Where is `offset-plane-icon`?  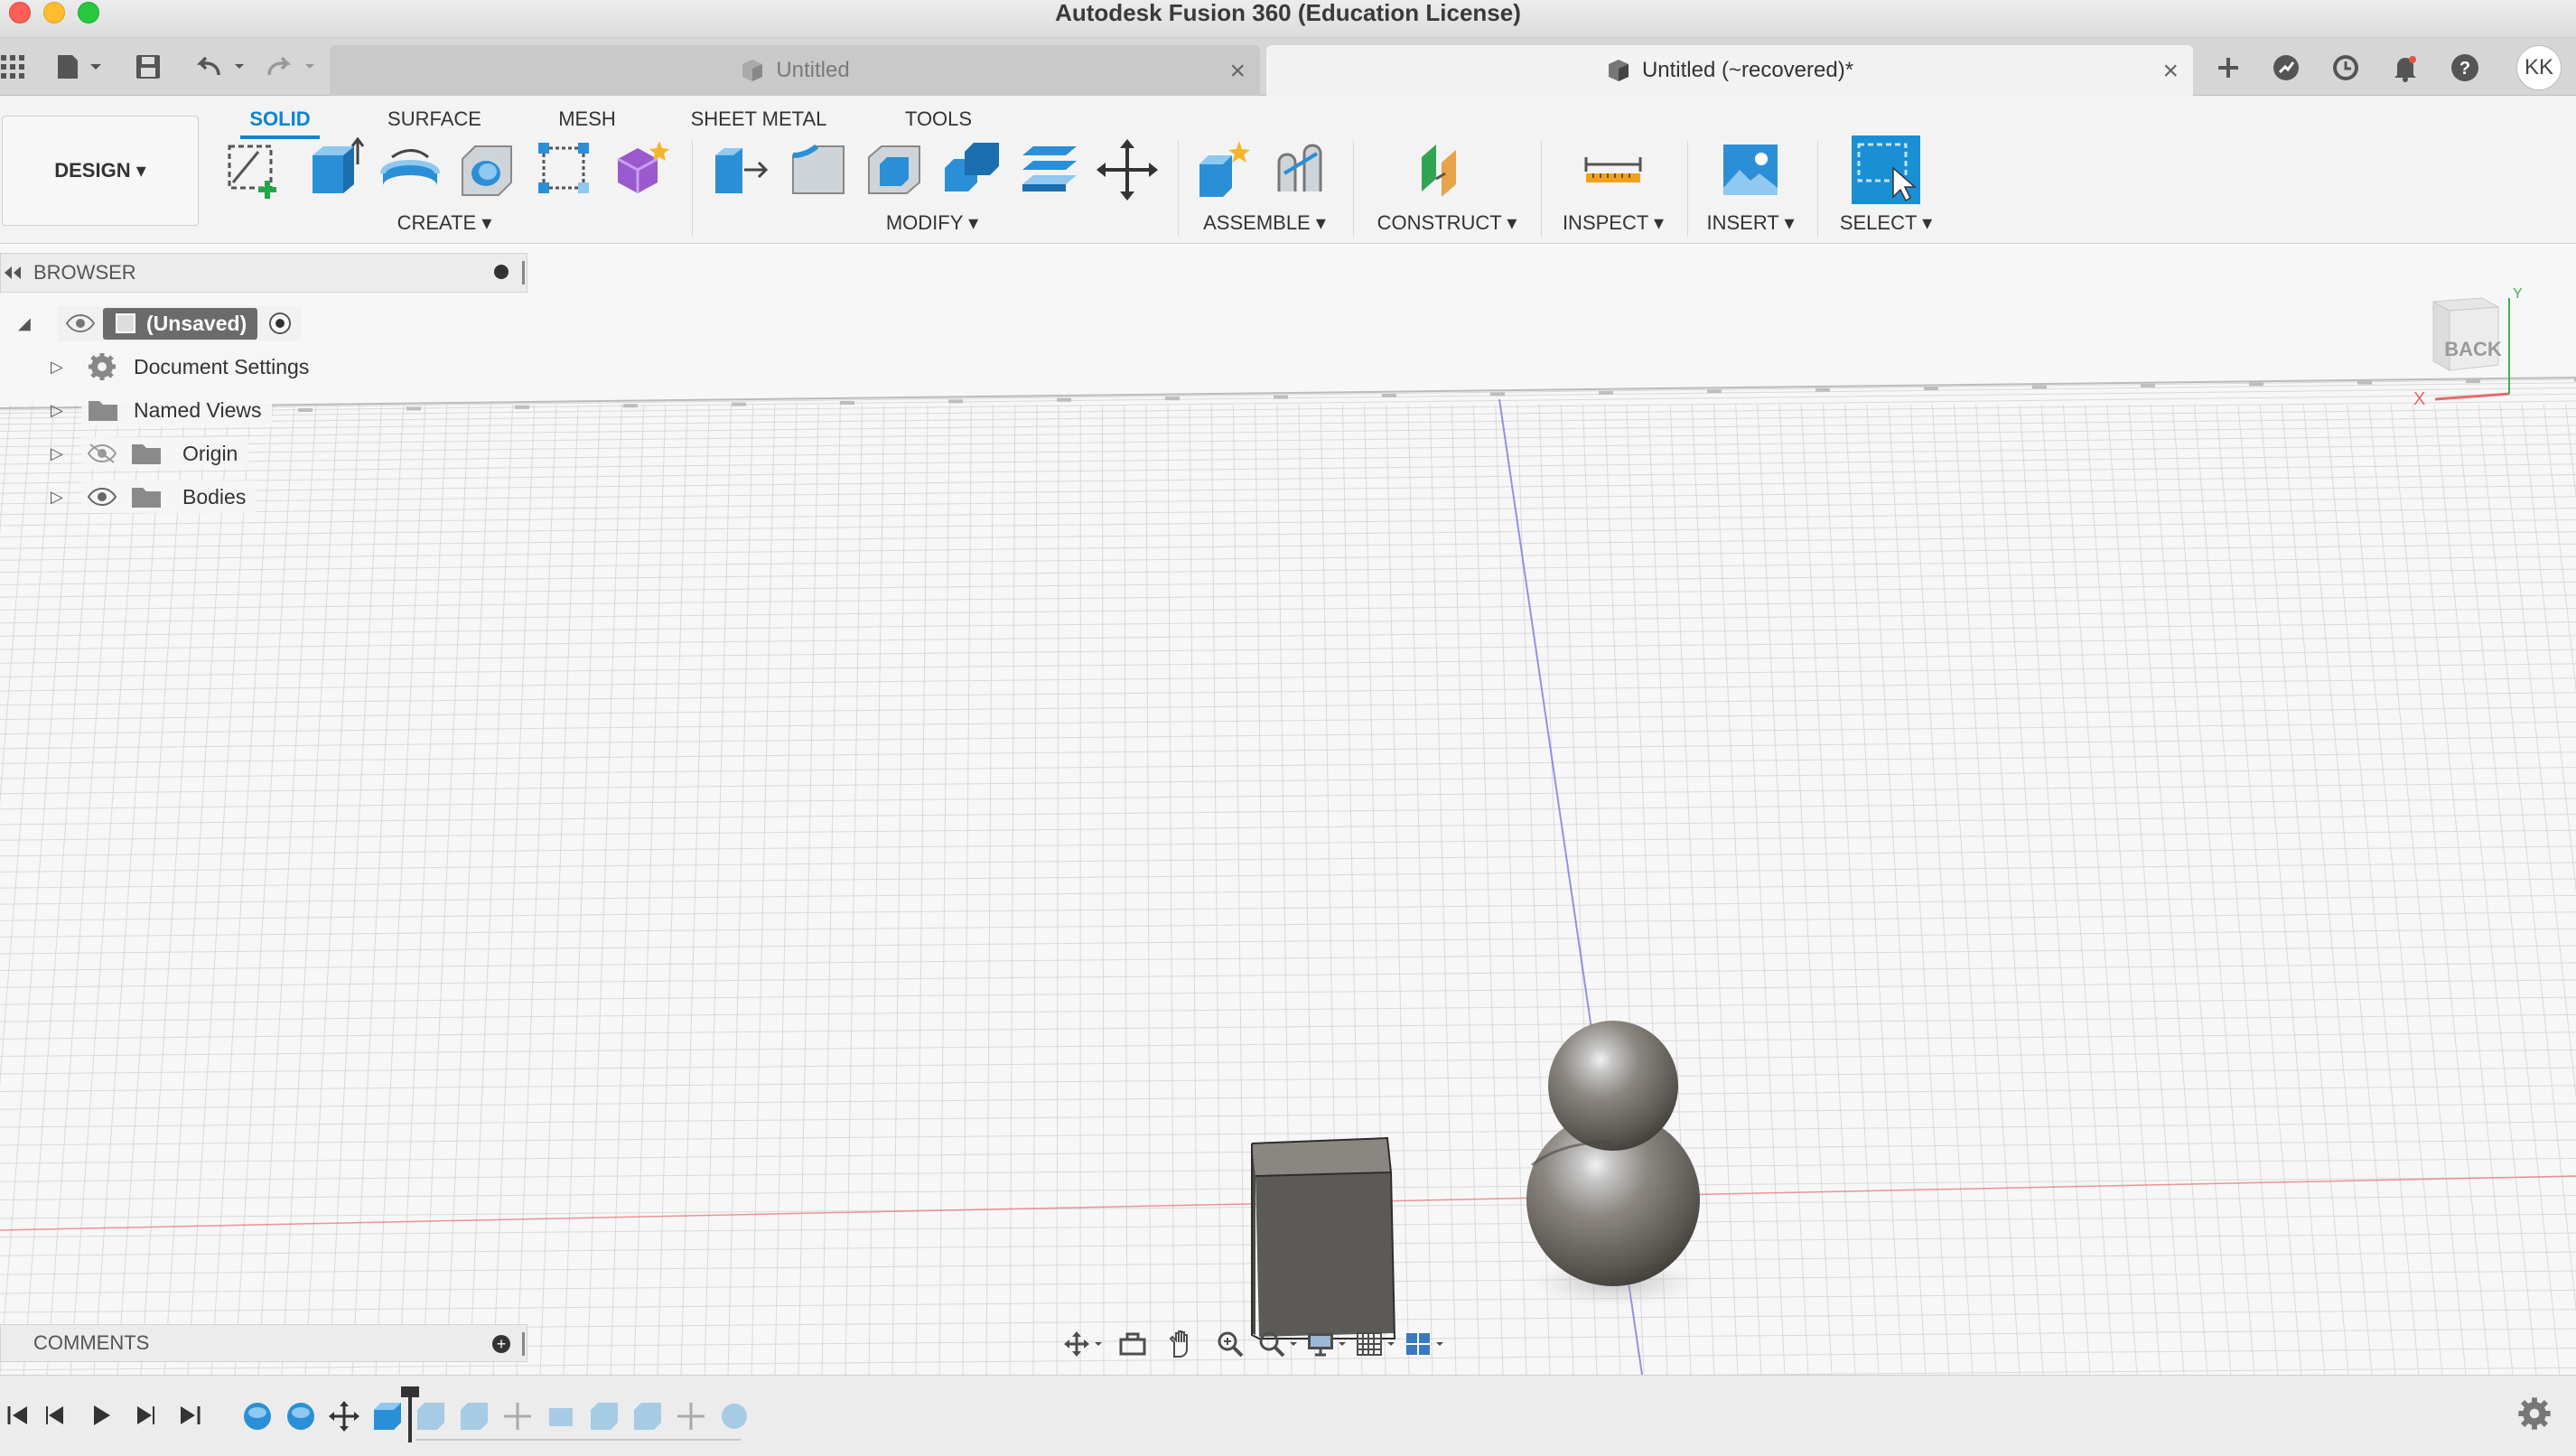
offset-plane-icon is located at coordinates (1446, 169).